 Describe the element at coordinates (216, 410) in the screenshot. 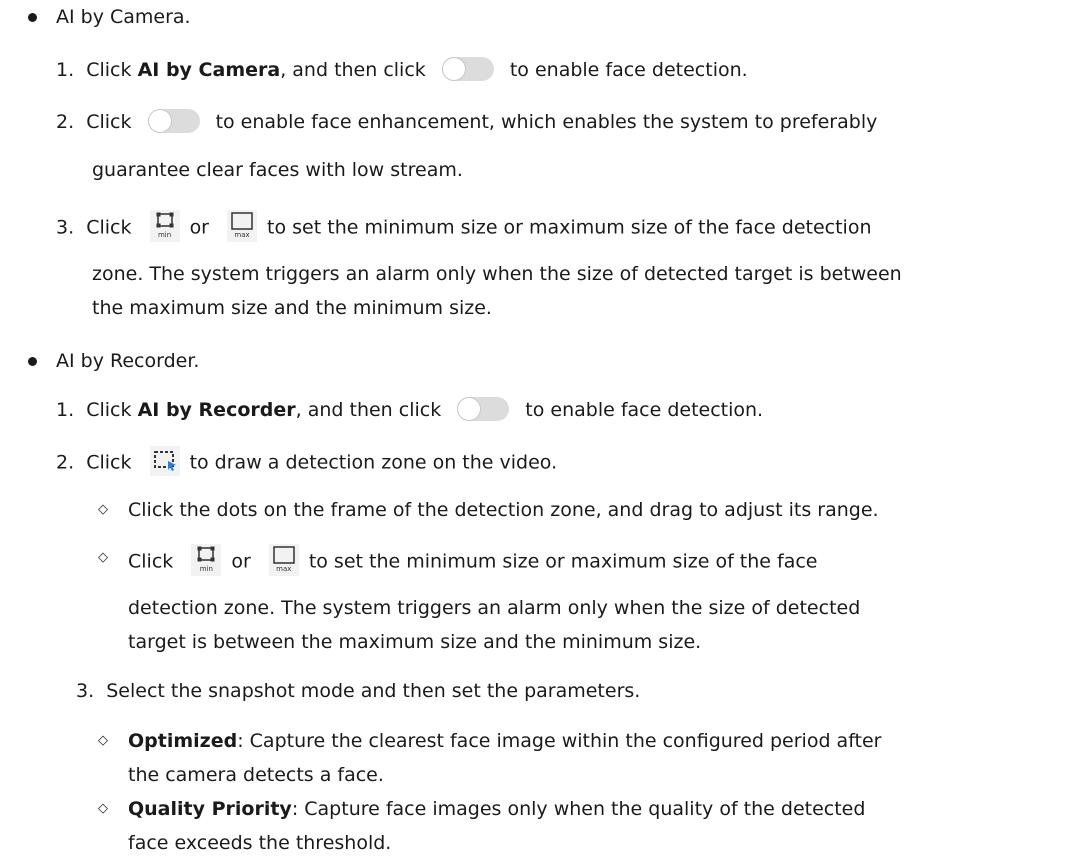

I see `step-bold-text: AI by Recorder` at that location.